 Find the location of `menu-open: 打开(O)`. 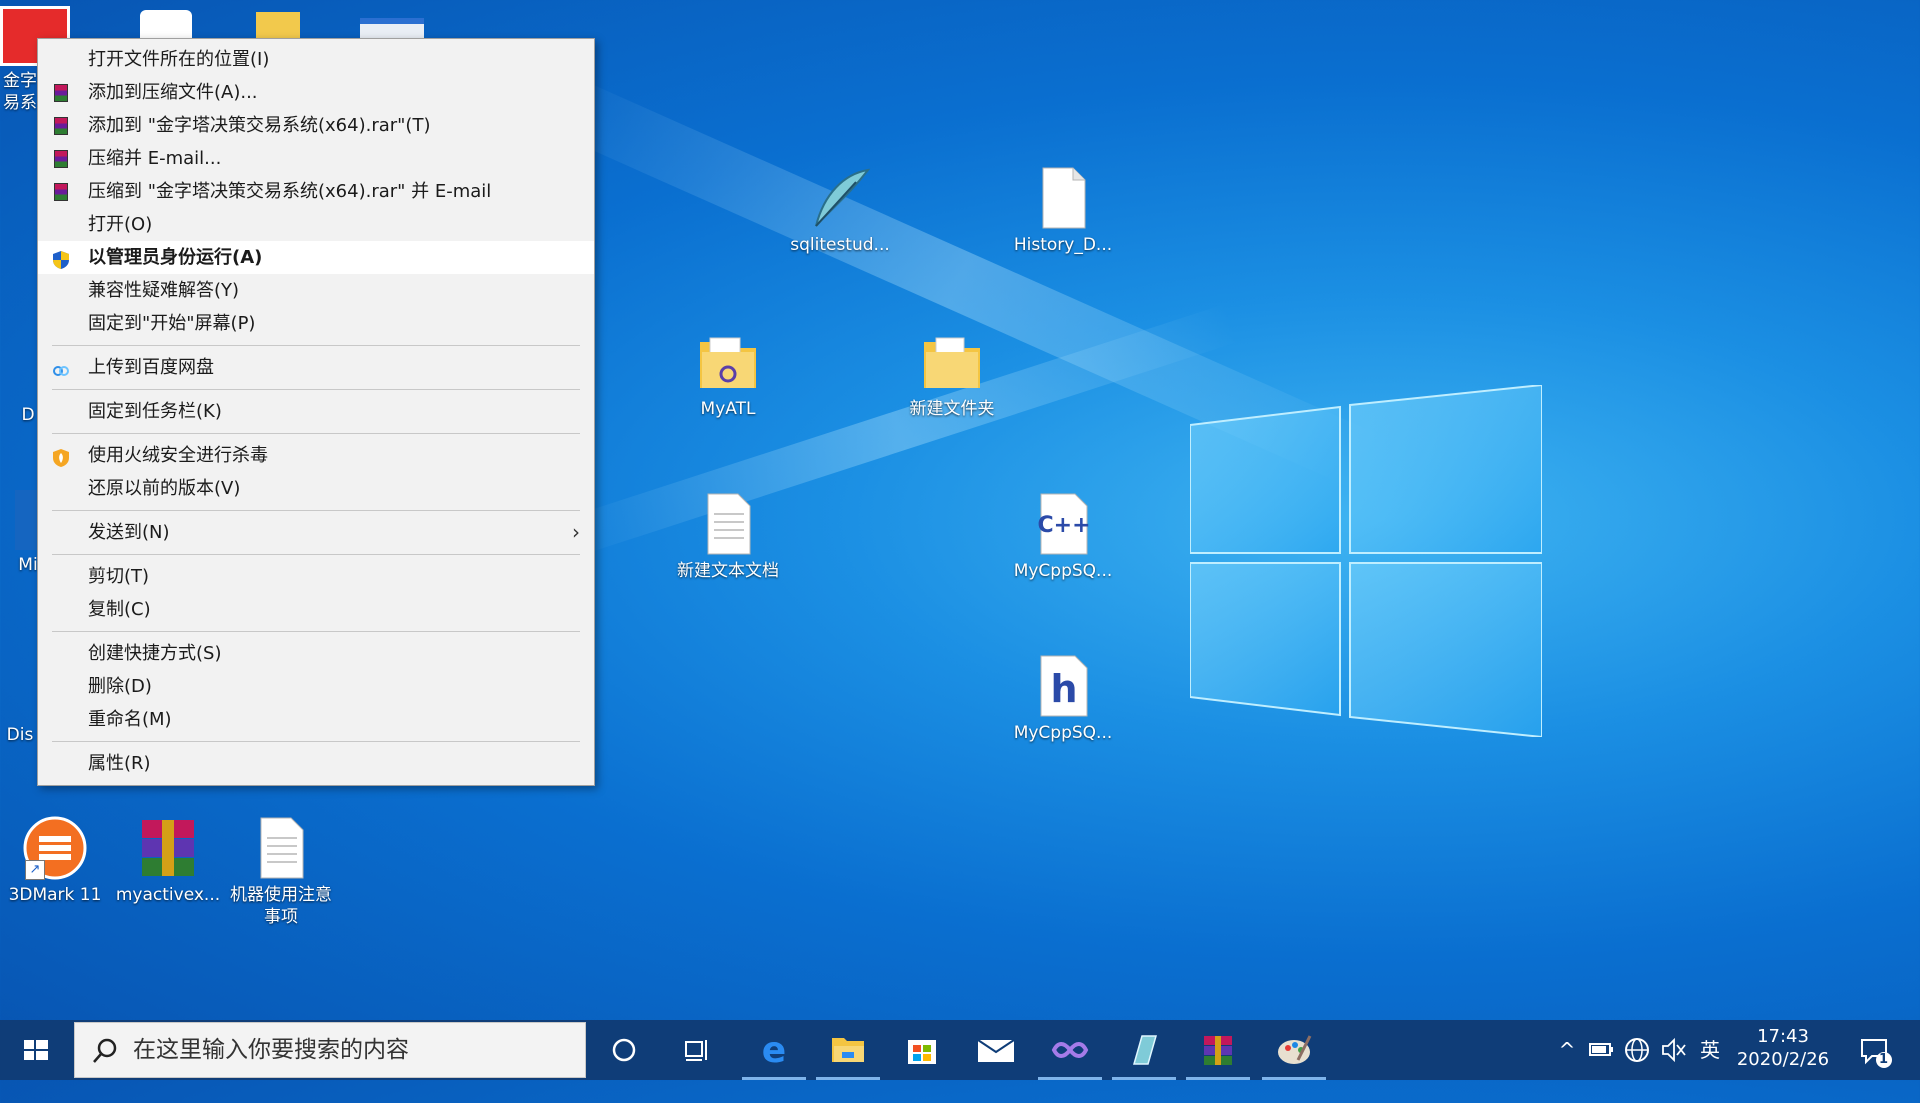

menu-open: 打开(O) is located at coordinates (316, 224).